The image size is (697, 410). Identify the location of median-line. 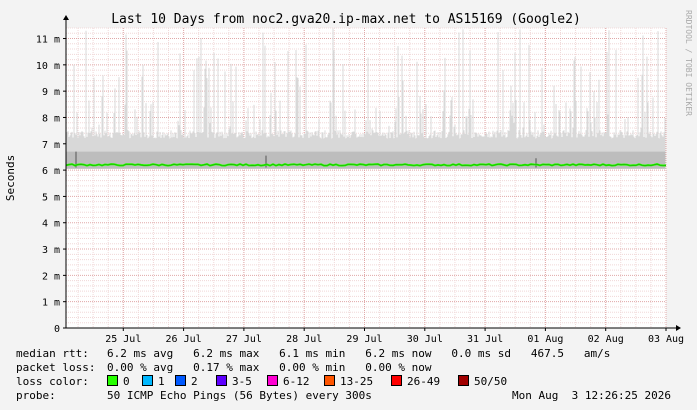
(366, 165).